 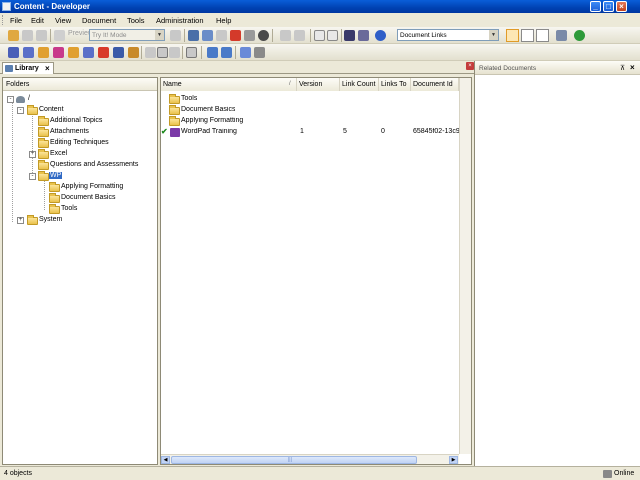 I want to click on copy-icon, so click(x=207, y=35).